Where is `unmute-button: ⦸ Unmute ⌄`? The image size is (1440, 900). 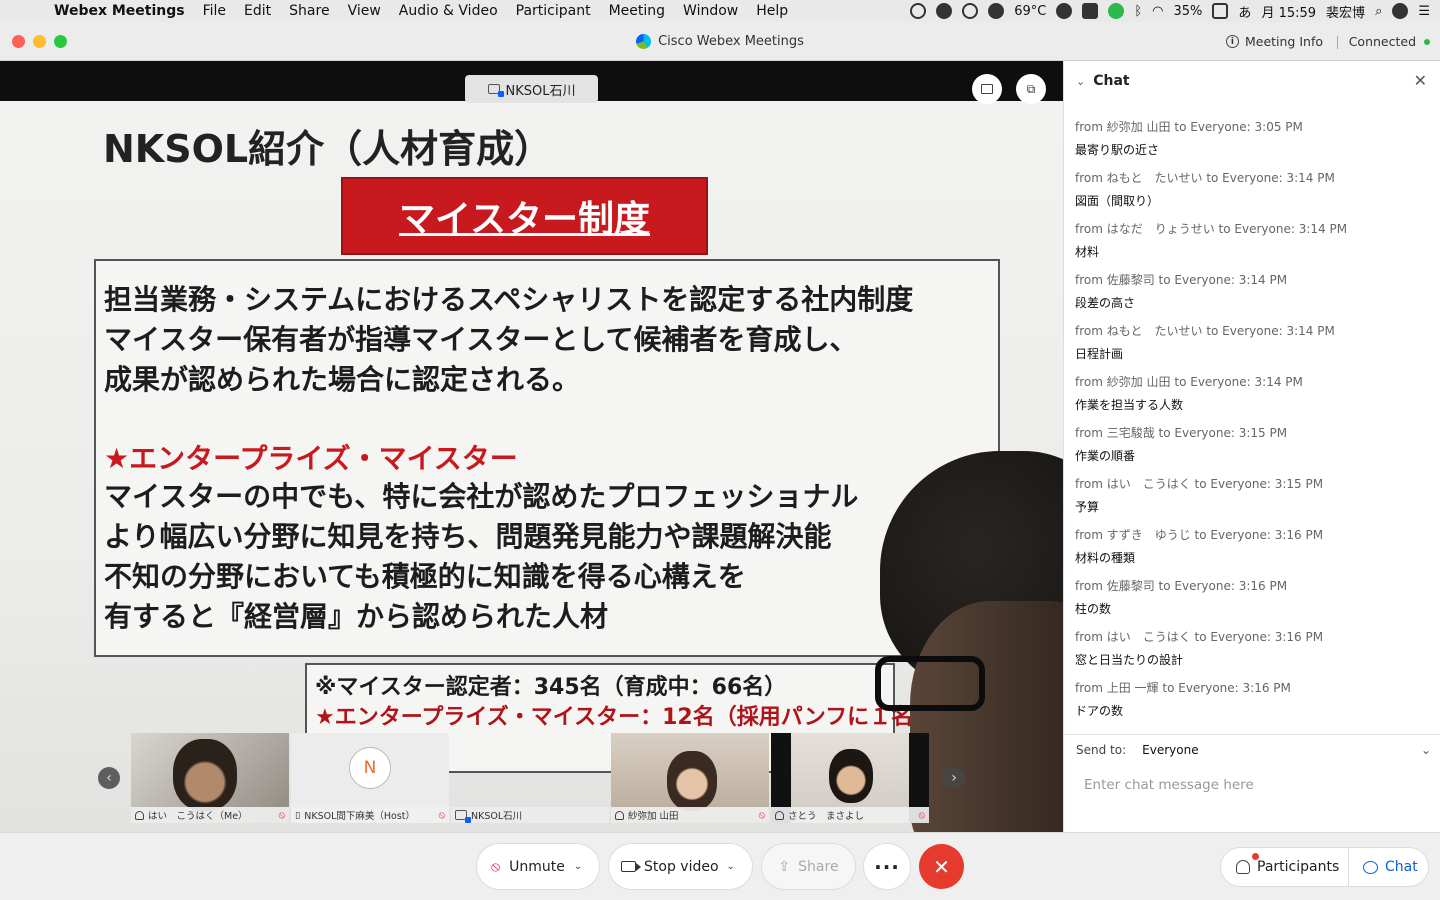 unmute-button: ⦸ Unmute ⌄ is located at coordinates (538, 866).